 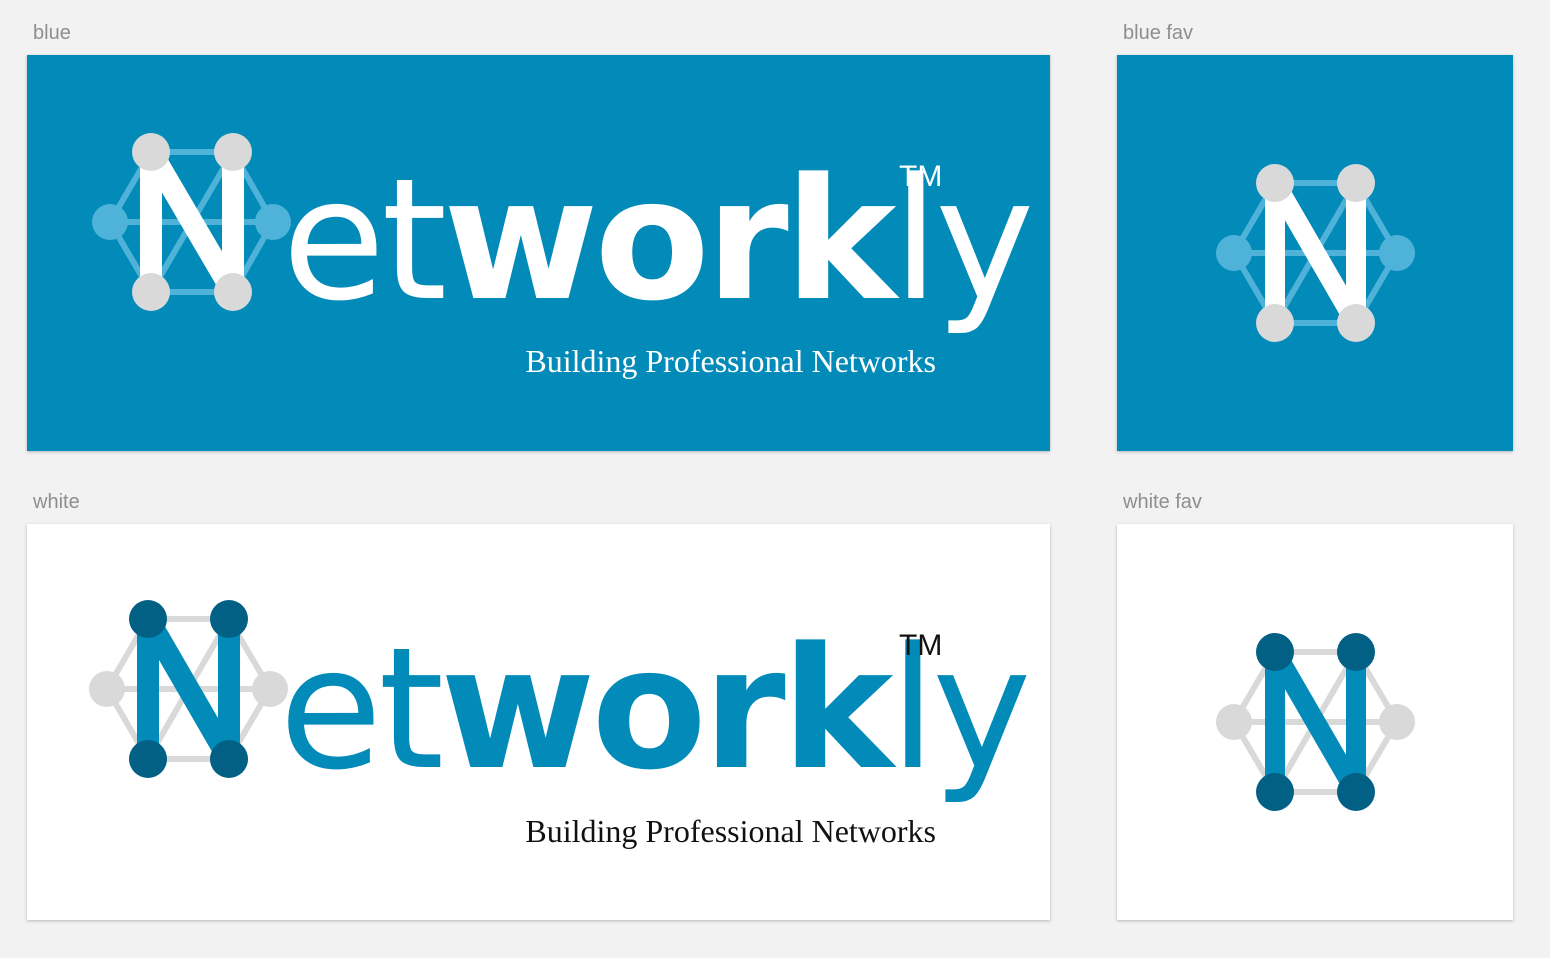 What do you see at coordinates (1158, 33) in the screenshot?
I see `artboard-label-blue-fav: blue fav` at bounding box center [1158, 33].